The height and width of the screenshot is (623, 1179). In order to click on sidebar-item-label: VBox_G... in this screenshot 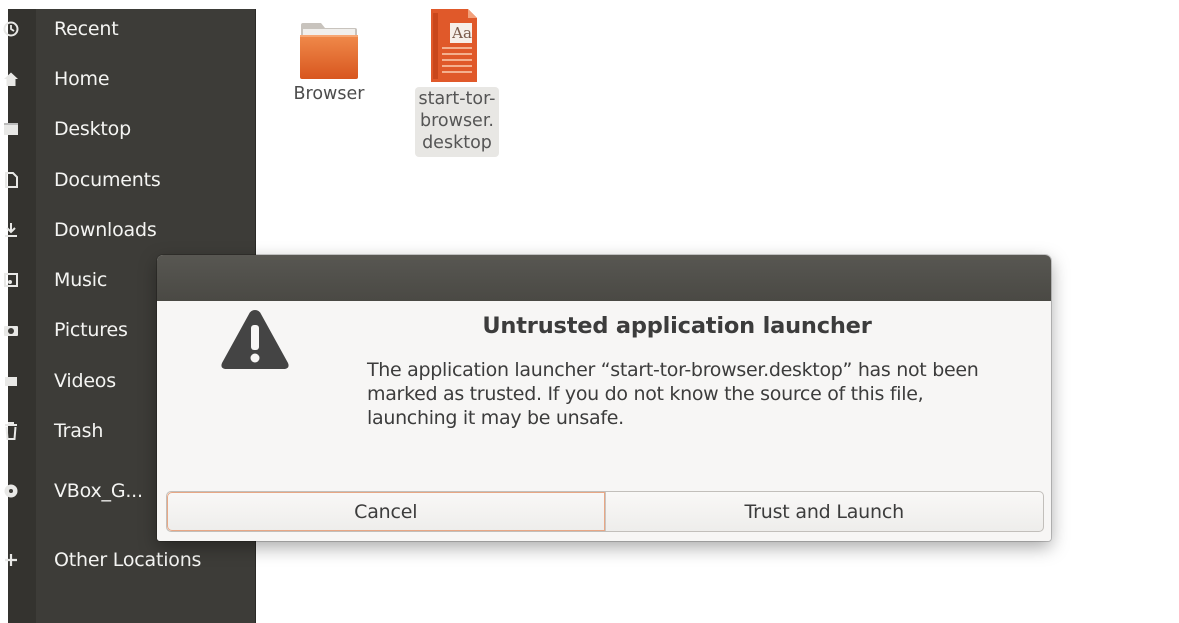, I will do `click(98, 491)`.